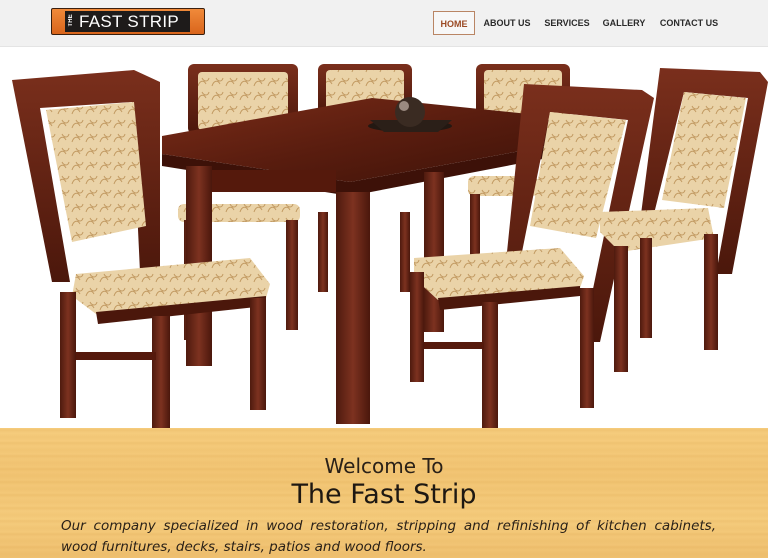 The height and width of the screenshot is (558, 768). What do you see at coordinates (624, 23) in the screenshot?
I see `nav-gallery: GALLERY` at bounding box center [624, 23].